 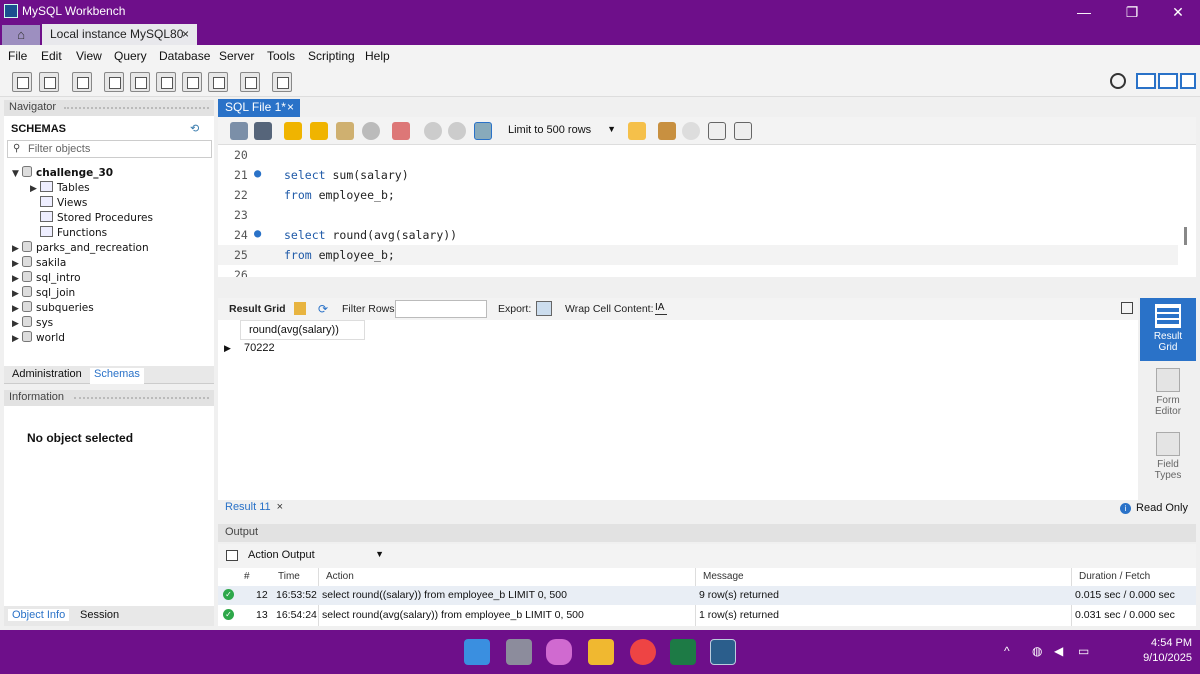 I want to click on mysql-workbench-taskbar-icon, so click(x=723, y=652).